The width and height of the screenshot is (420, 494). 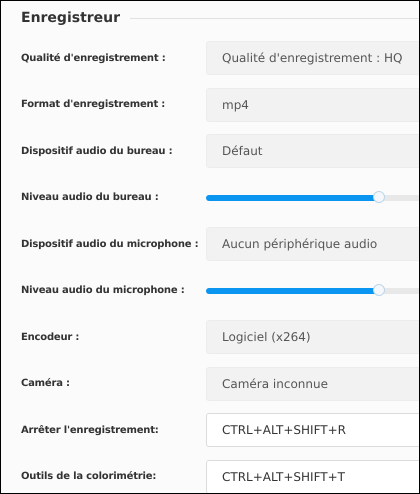 I want to click on field-label: Qualité d'enregistrement :, so click(x=93, y=58).